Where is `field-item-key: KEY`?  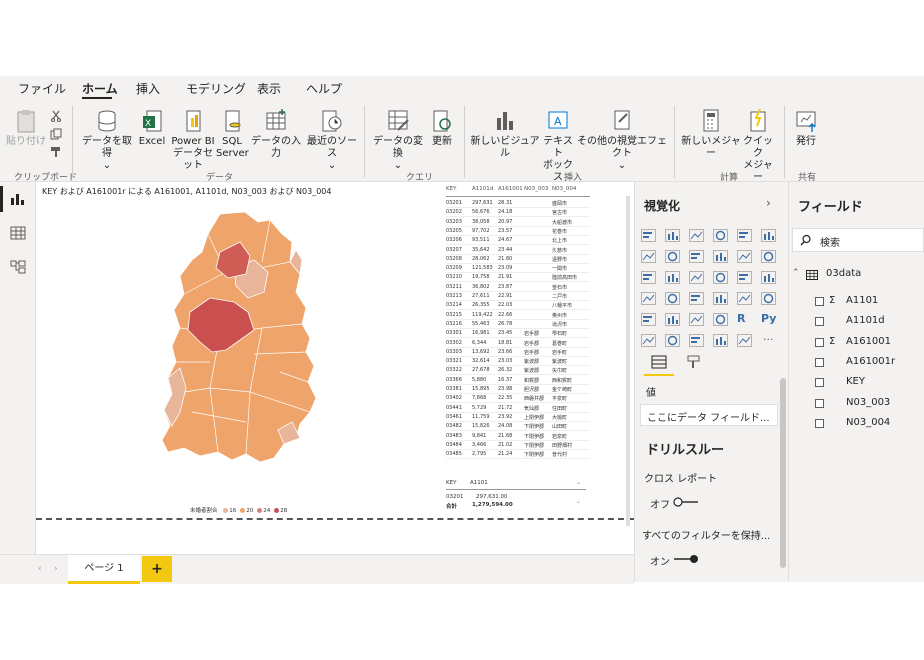 field-item-key: KEY is located at coordinates (855, 381).